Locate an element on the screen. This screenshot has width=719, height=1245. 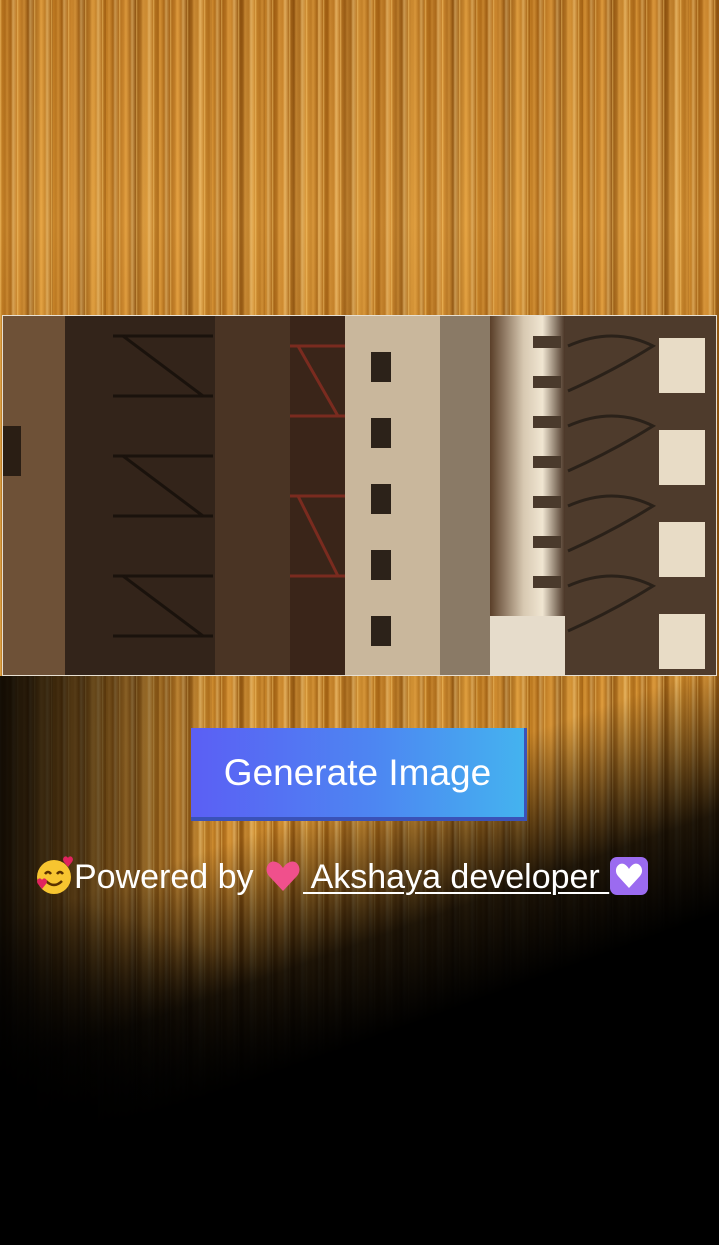
white-heart-icon is located at coordinates (629, 876).